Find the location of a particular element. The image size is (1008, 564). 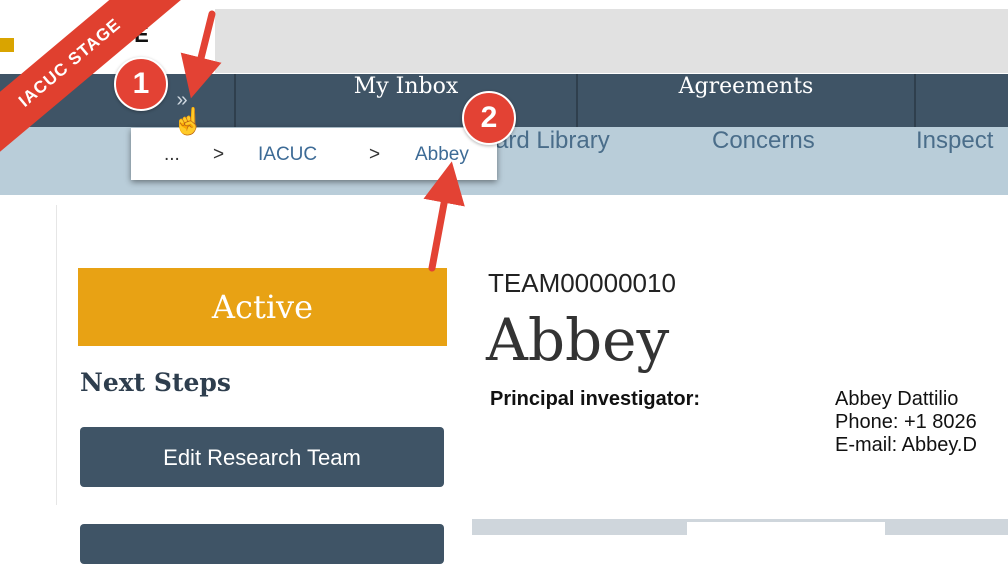

hand-cursor-icon: ☝ is located at coordinates (188, 121).